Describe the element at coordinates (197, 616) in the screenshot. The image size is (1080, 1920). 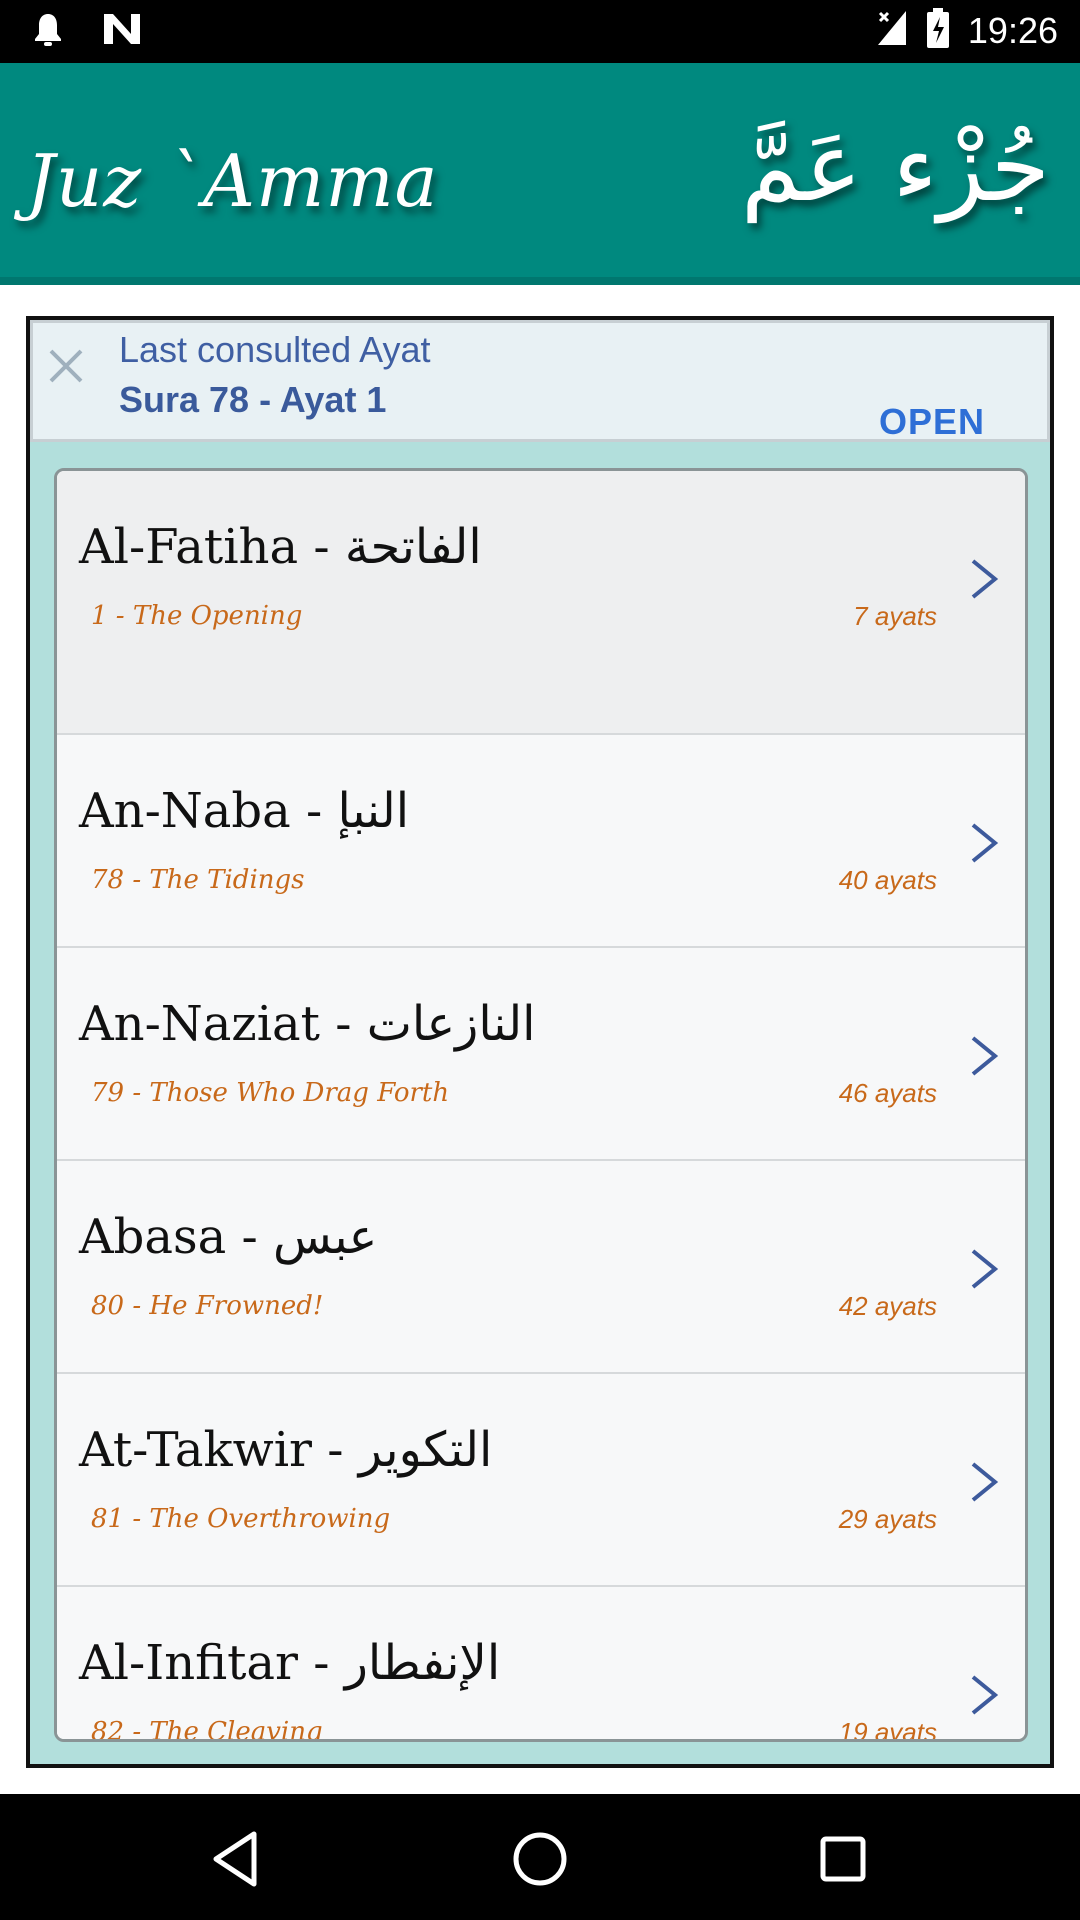
I see `sura-subtitle: 1 - The Opening` at that location.